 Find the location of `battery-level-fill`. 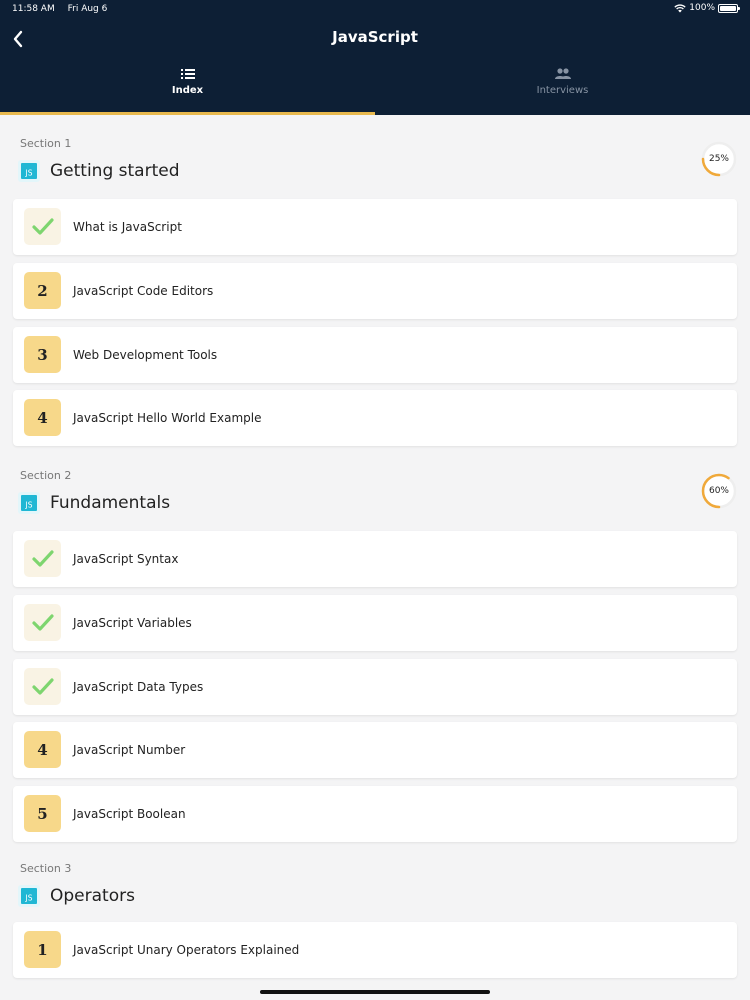

battery-level-fill is located at coordinates (728, 8).